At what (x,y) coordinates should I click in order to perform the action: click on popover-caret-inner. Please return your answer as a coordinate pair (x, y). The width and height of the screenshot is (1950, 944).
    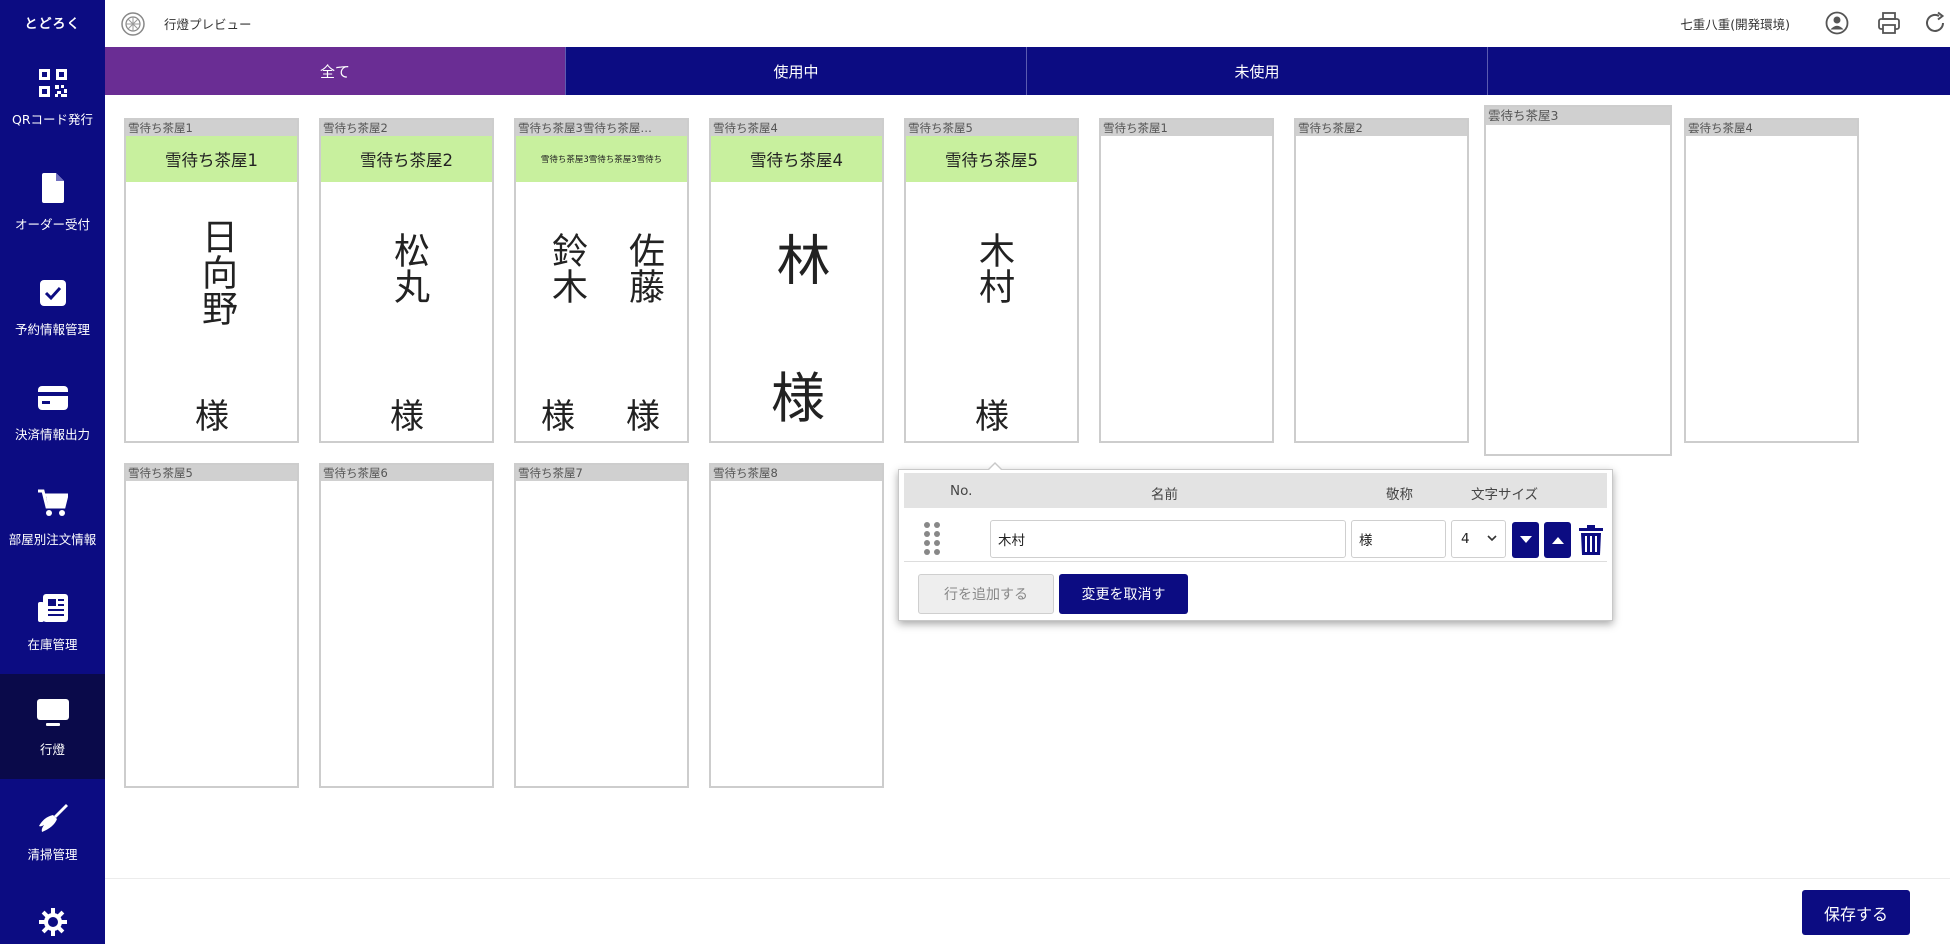
    Looking at the image, I should click on (995, 467).